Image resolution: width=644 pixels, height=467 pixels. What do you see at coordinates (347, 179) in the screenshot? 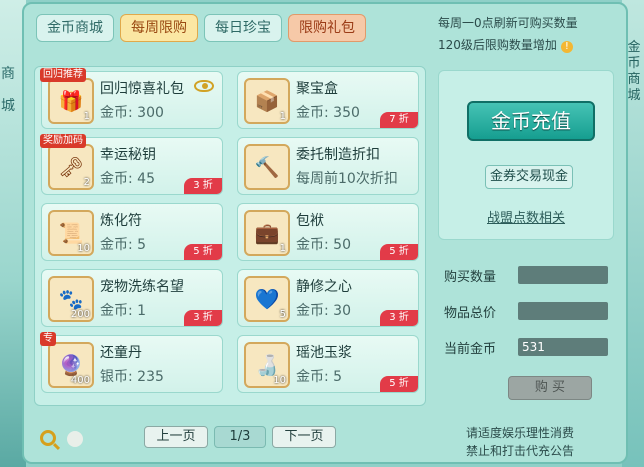
I see `item-price: 每周前10次折扣` at bounding box center [347, 179].